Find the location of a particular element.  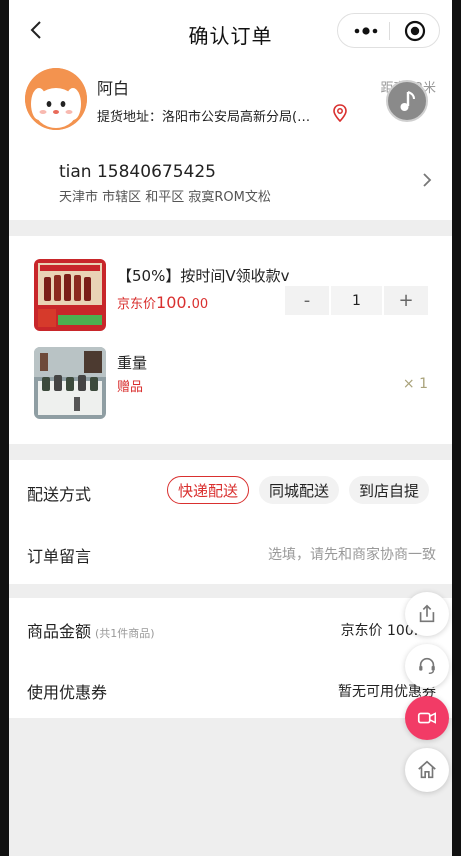

shipping-method-label: 配送方式 is located at coordinates (59, 494).